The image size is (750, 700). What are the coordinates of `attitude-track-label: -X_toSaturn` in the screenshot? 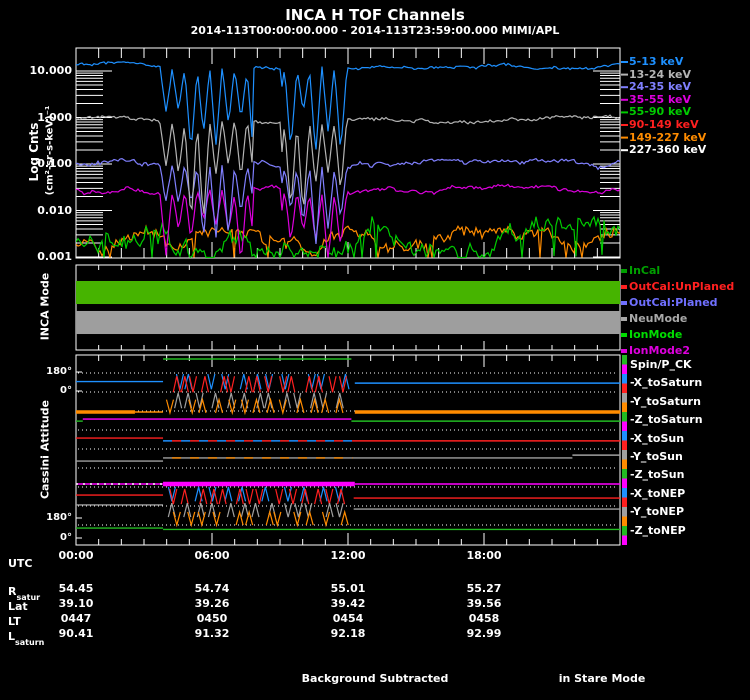 It's located at (666, 383).